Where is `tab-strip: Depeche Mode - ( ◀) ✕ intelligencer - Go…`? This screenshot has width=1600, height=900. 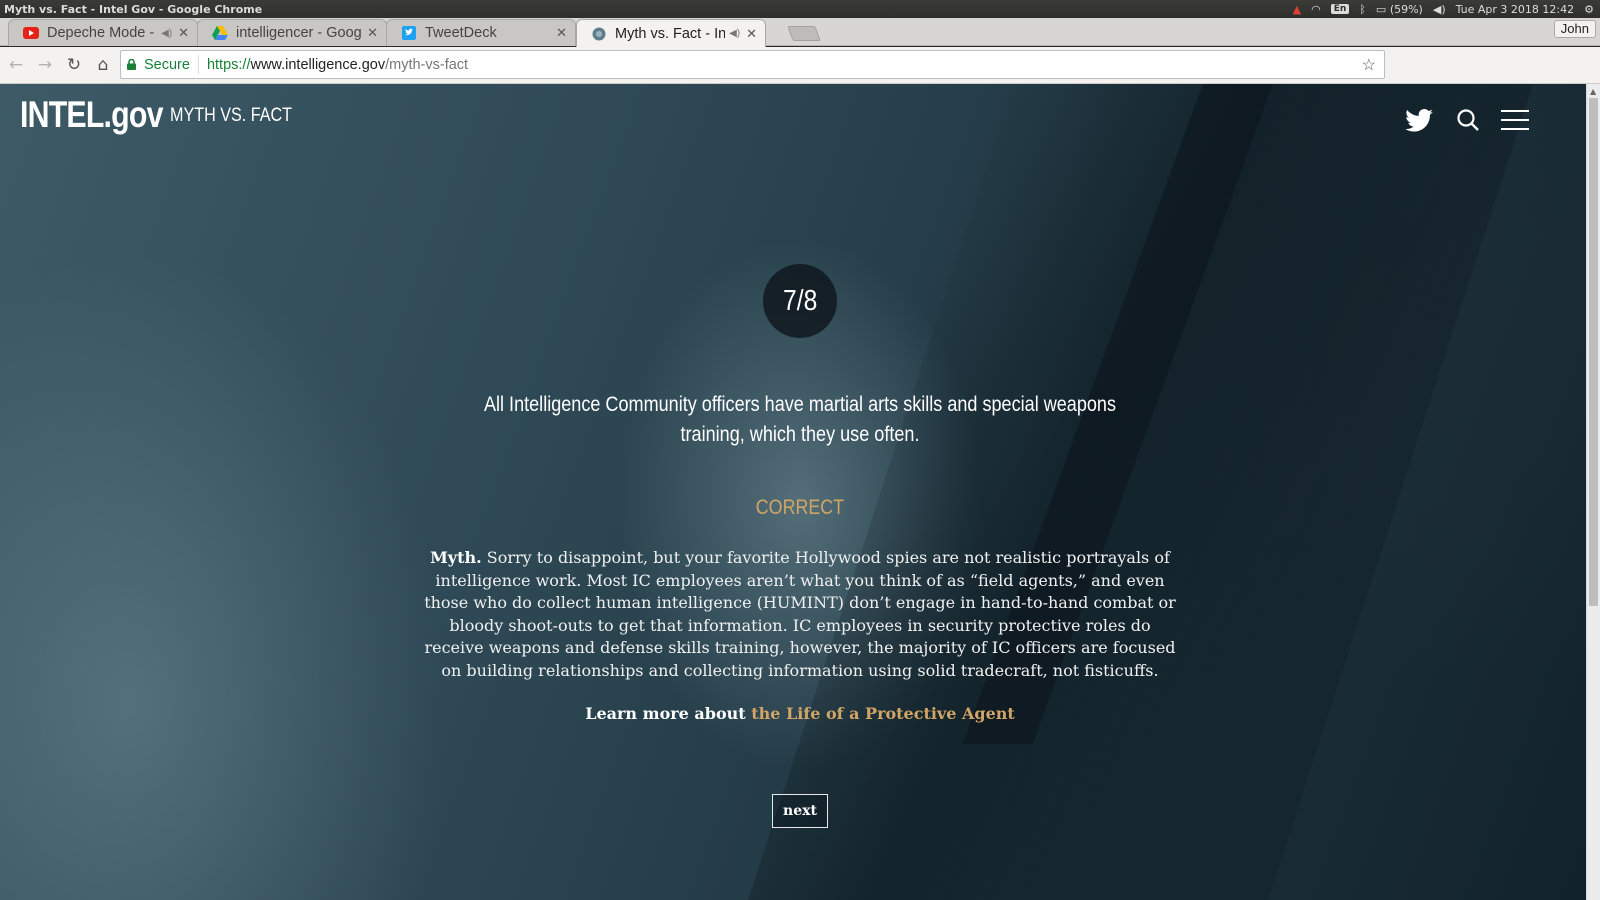
tab-strip: Depeche Mode - ( ◀) ✕ intelligencer - Go… is located at coordinates (800, 32).